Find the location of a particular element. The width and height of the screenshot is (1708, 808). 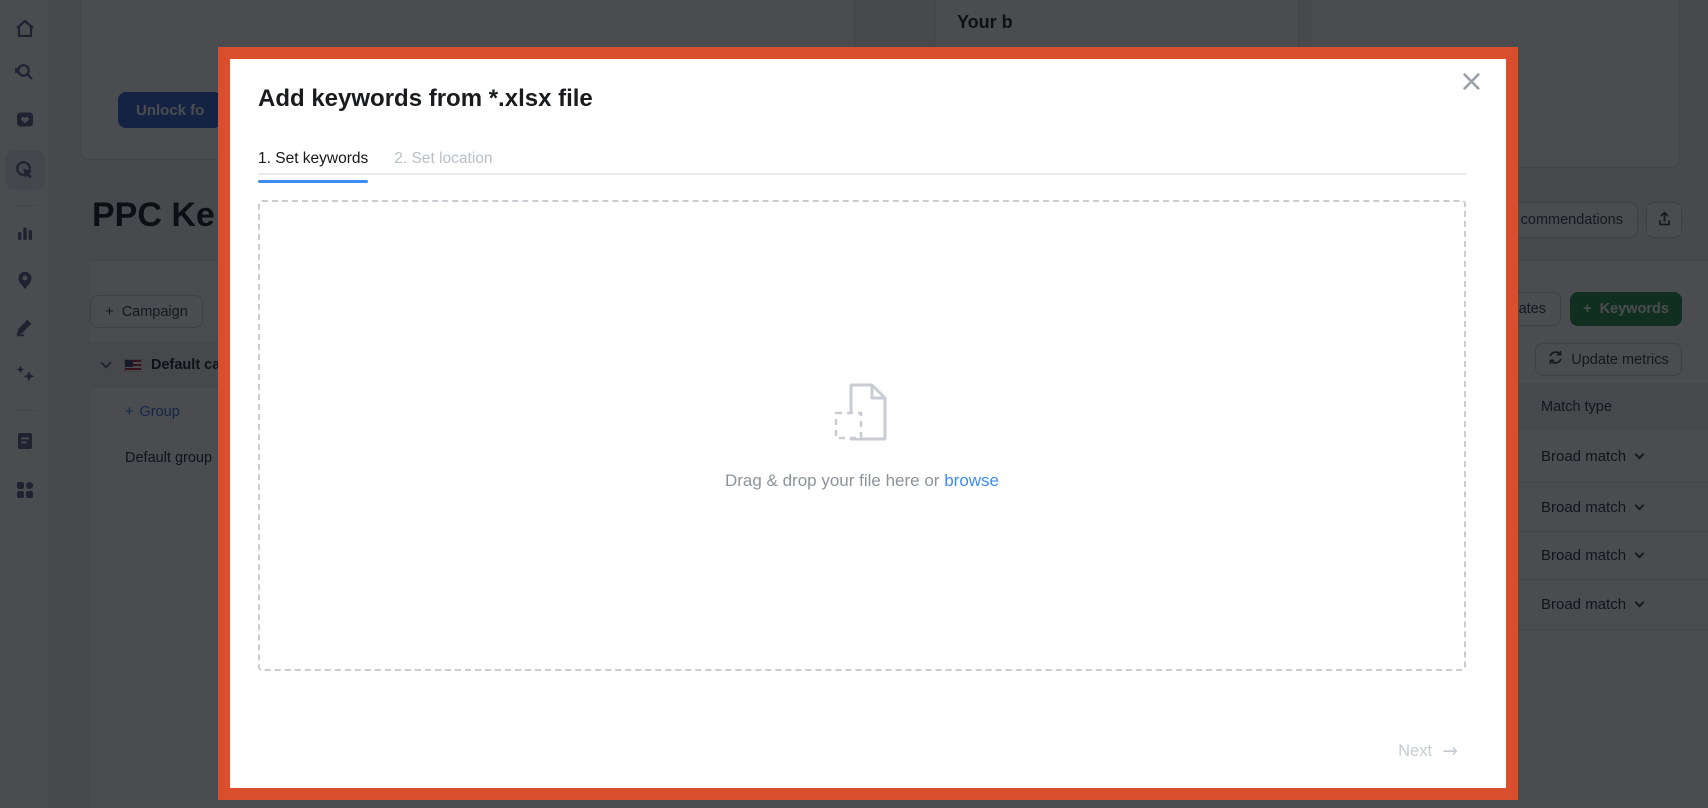

browse-link: browse is located at coordinates (971, 480).